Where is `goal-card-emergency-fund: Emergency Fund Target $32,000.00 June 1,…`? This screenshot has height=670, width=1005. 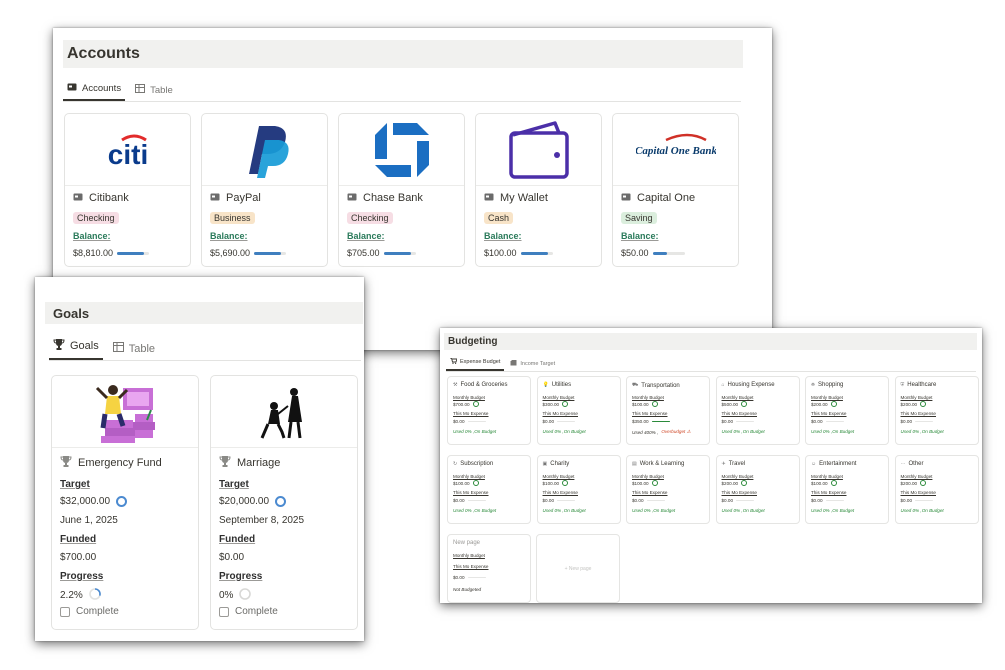
goal-card-emergency-fund: Emergency Fund Target $32,000.00 June 1,… is located at coordinates (125, 502).